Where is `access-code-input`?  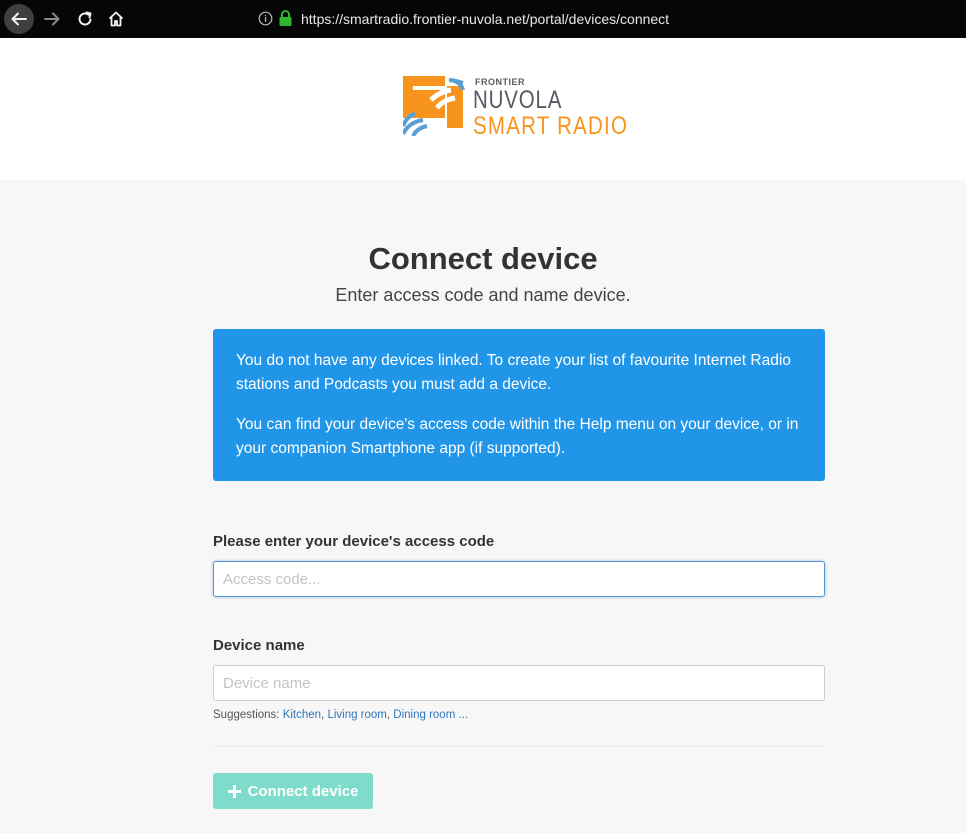
access-code-input is located at coordinates (519, 579).